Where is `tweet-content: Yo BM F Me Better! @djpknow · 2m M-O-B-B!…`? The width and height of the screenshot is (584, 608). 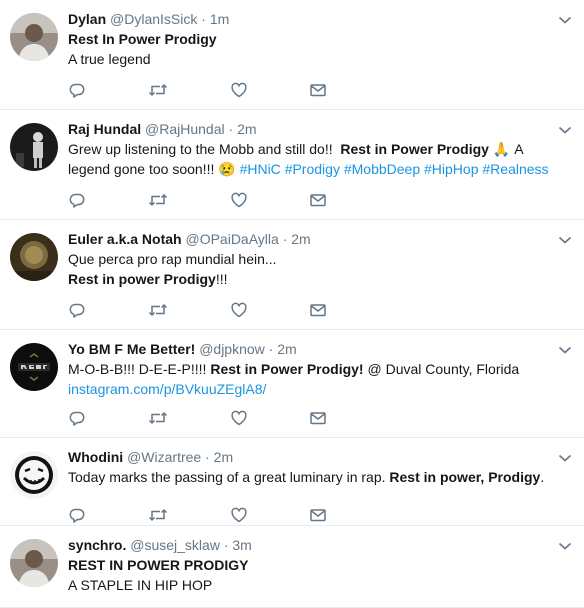
tweet-content: Yo BM F Me Better! @djpknow · 2m M-O-B-B!… is located at coordinates (319, 369).